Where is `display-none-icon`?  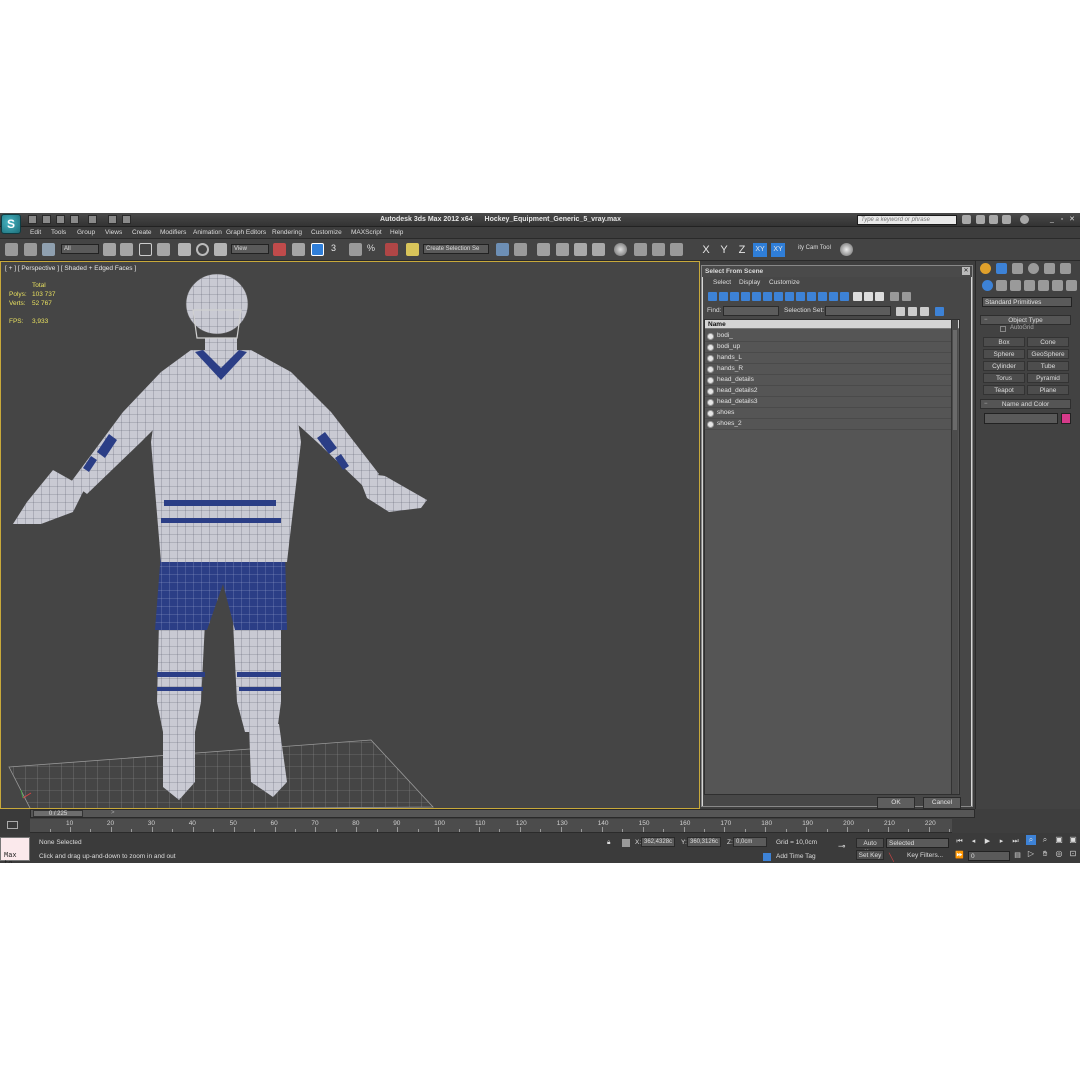
display-none-icon is located at coordinates (857, 296).